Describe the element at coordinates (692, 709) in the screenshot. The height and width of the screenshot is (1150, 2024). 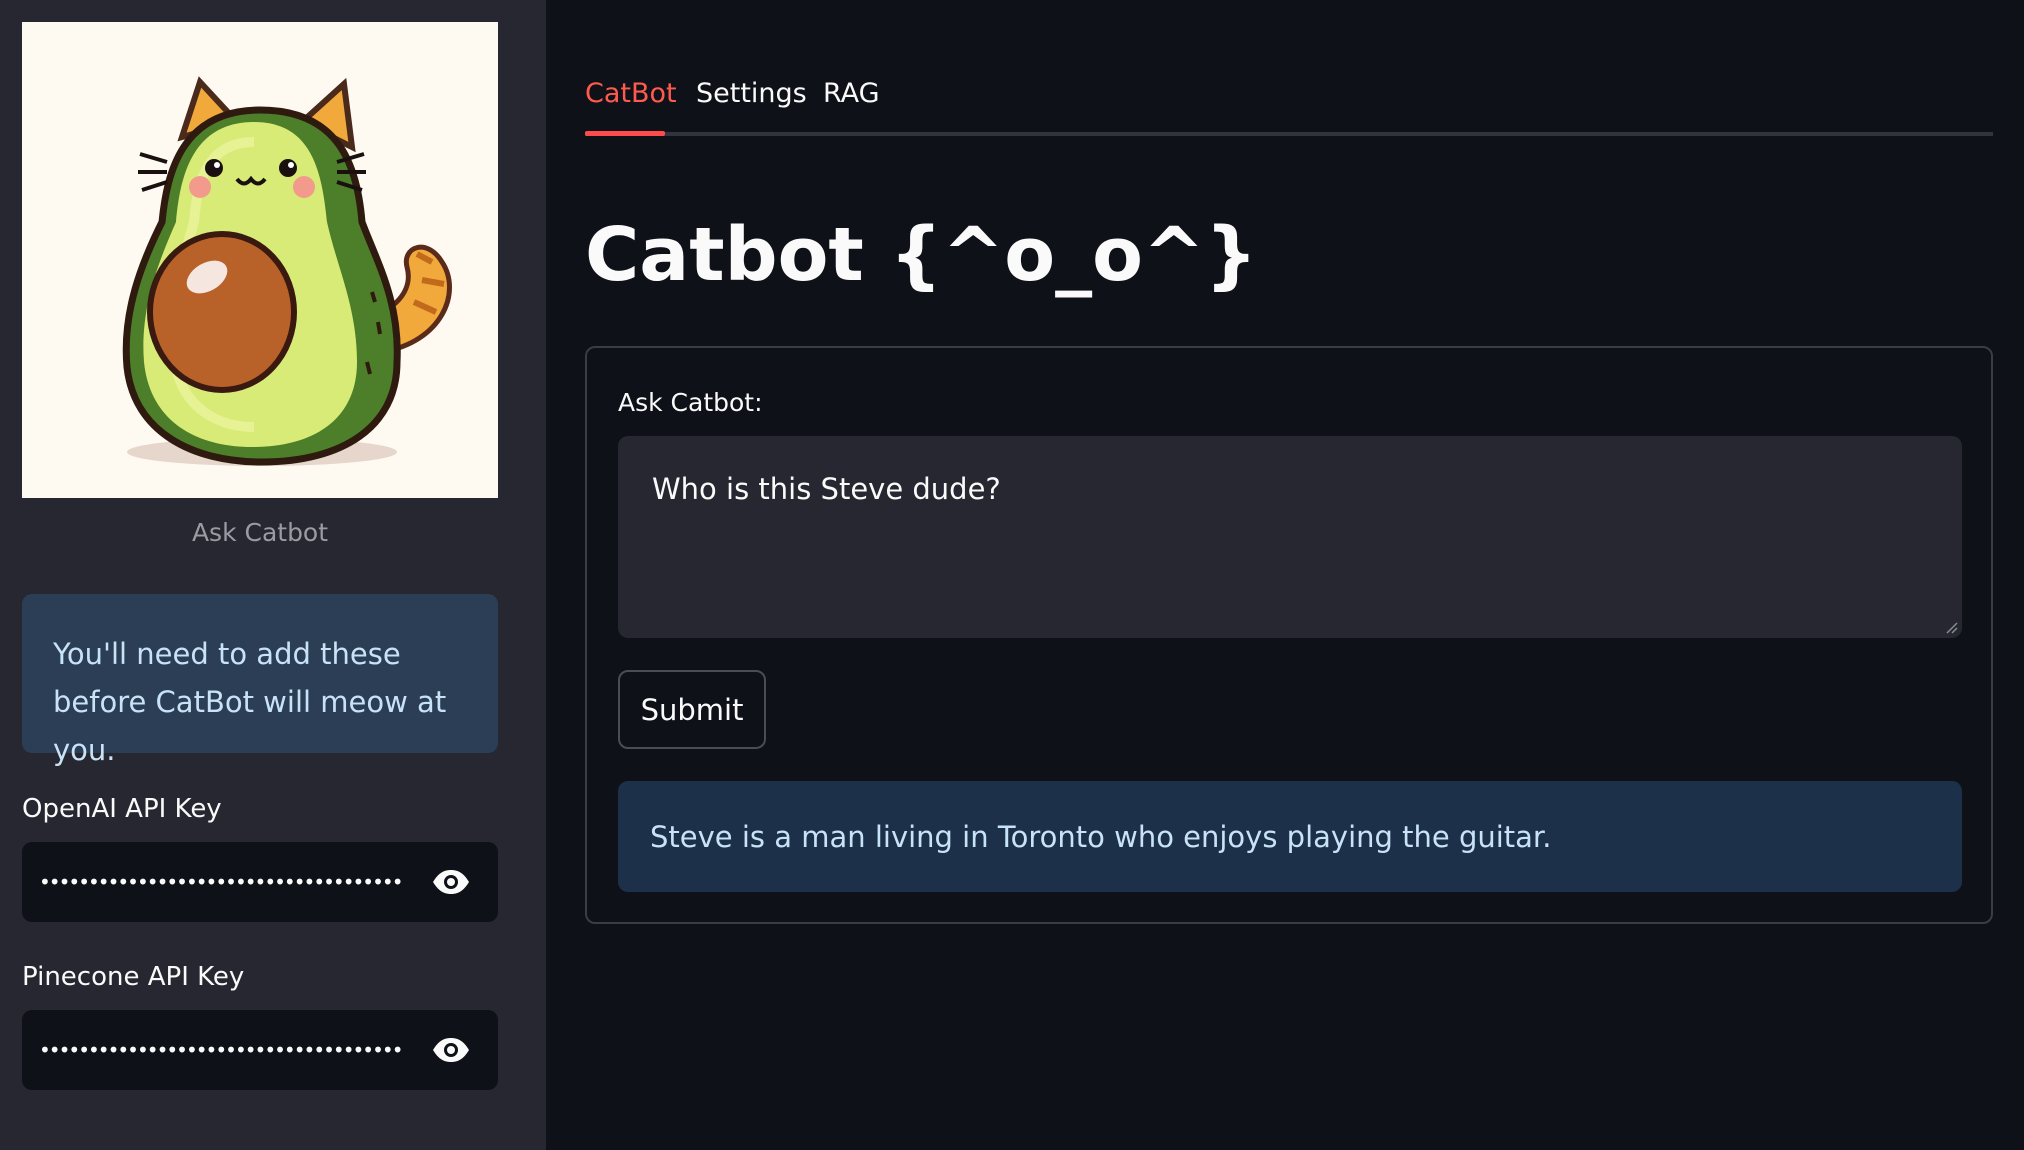
I see `submit-button: Submit` at that location.